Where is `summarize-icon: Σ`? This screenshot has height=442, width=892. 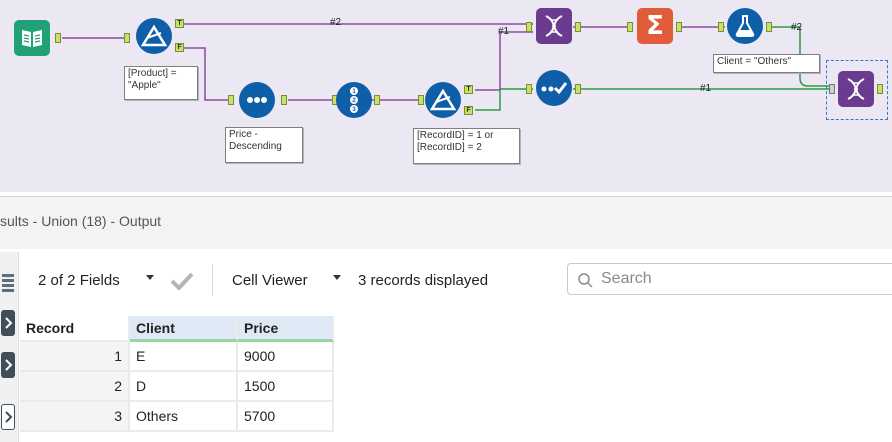 summarize-icon: Σ is located at coordinates (655, 26).